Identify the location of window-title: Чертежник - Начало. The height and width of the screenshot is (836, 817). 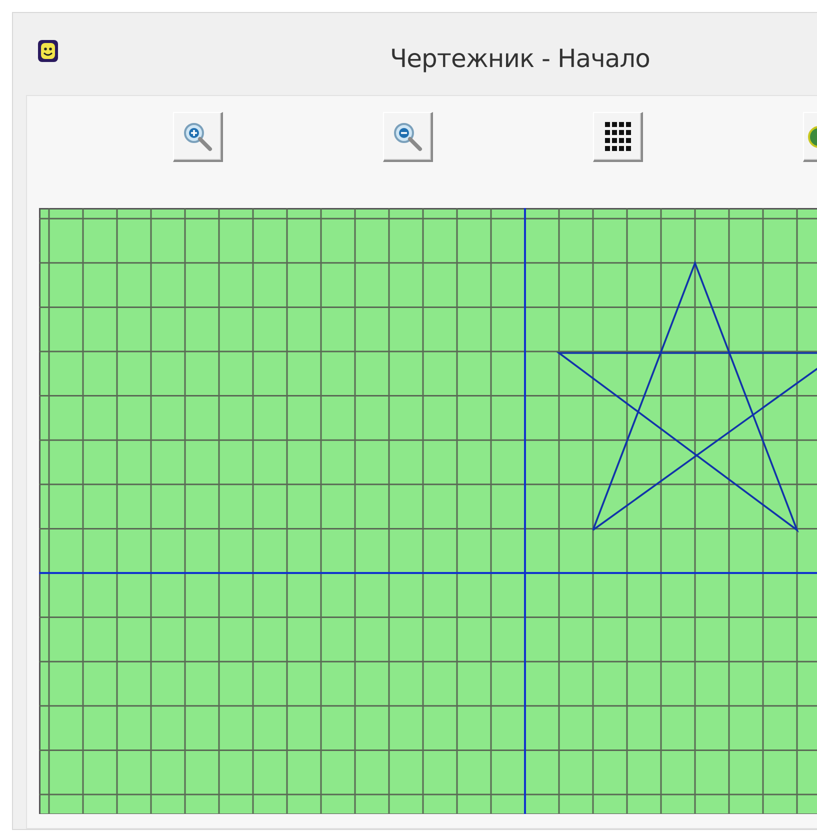
(520, 58).